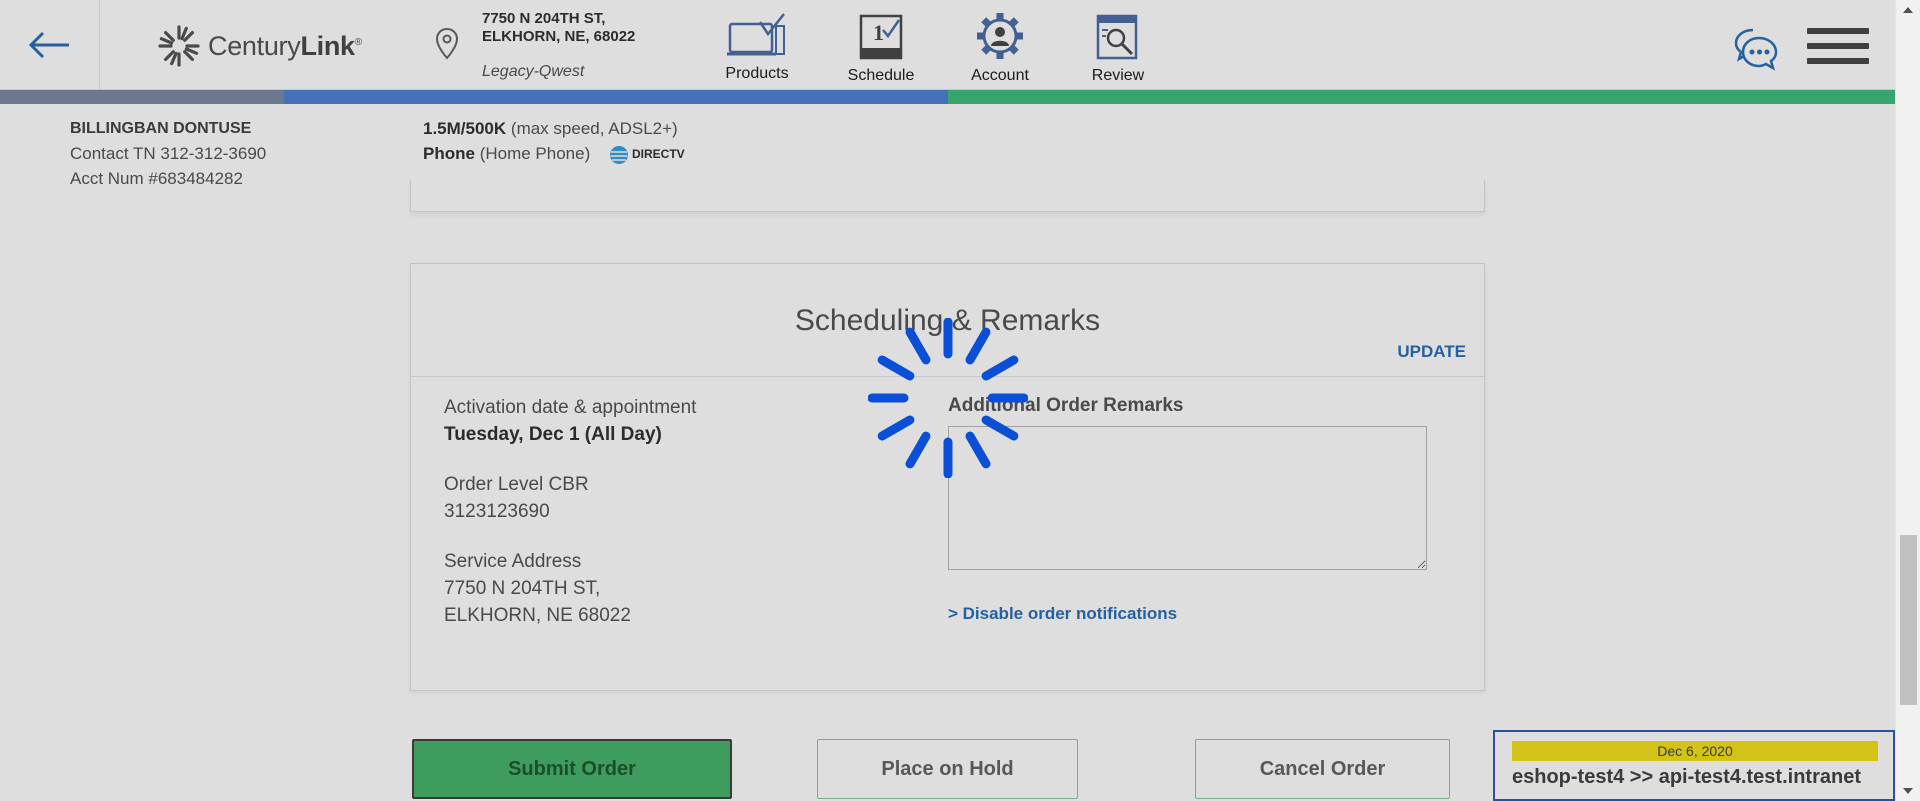 Image resolution: width=1920 pixels, height=801 pixels. I want to click on page-scrollbar, so click(1907, 400).